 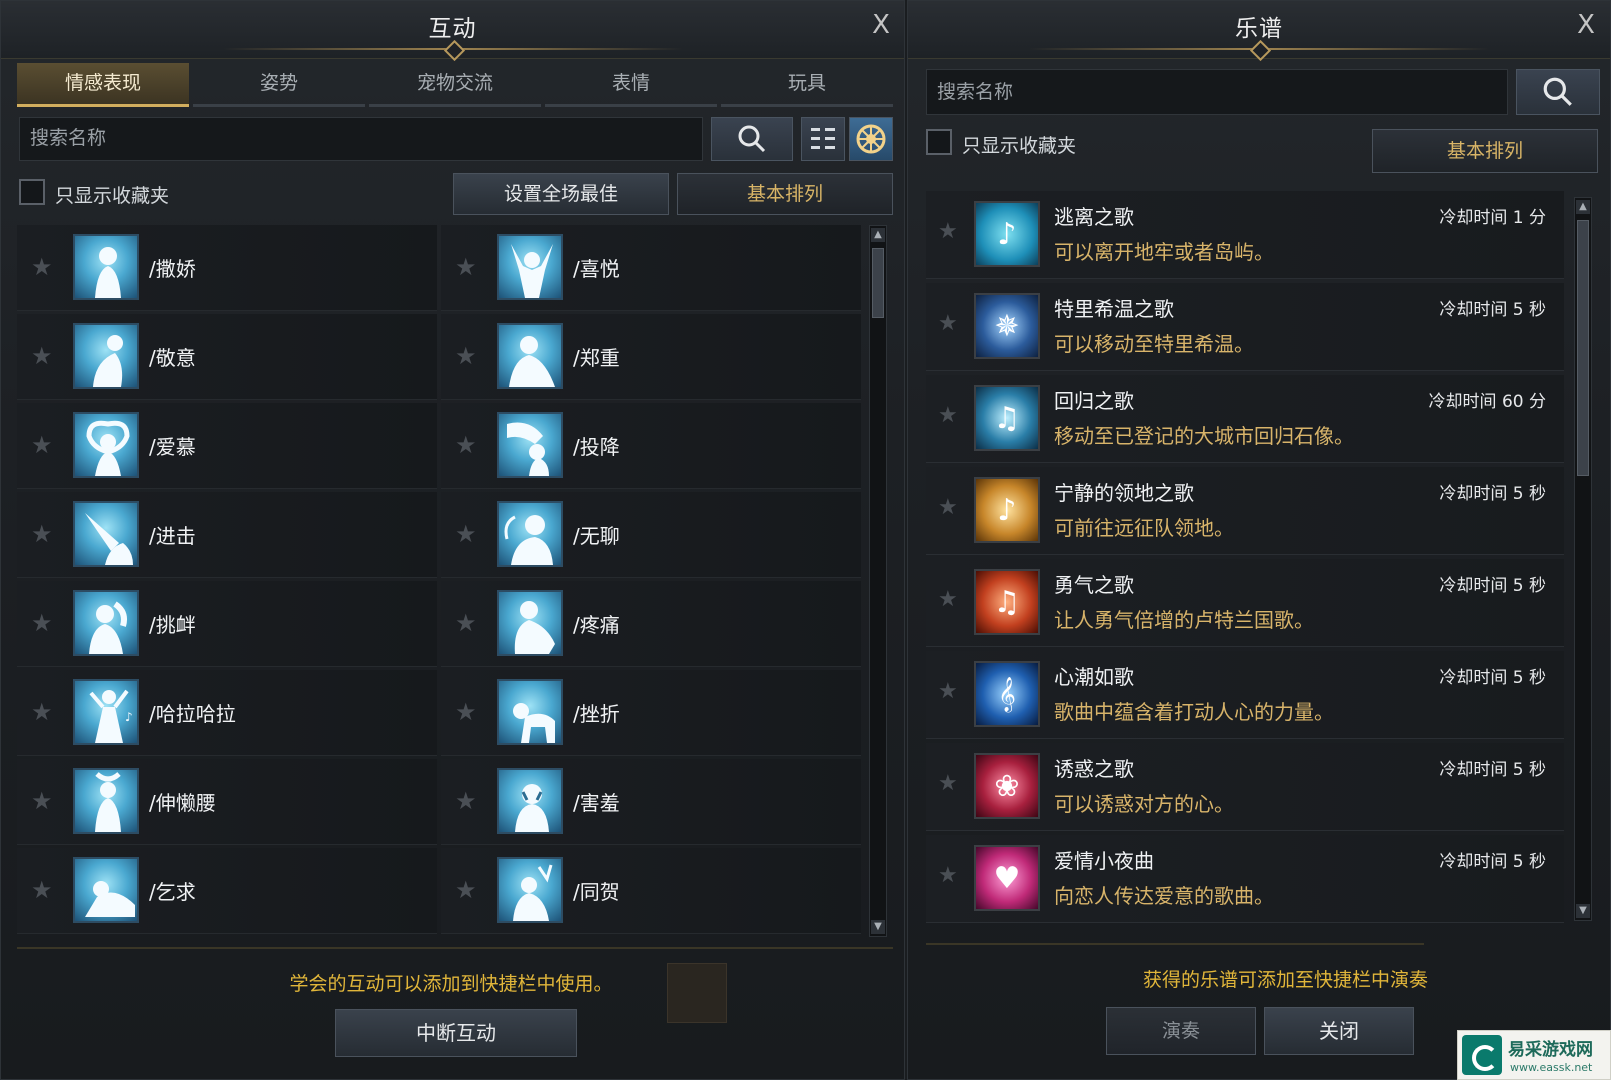 I want to click on emote-item: ★ /投降, so click(x=651, y=446).